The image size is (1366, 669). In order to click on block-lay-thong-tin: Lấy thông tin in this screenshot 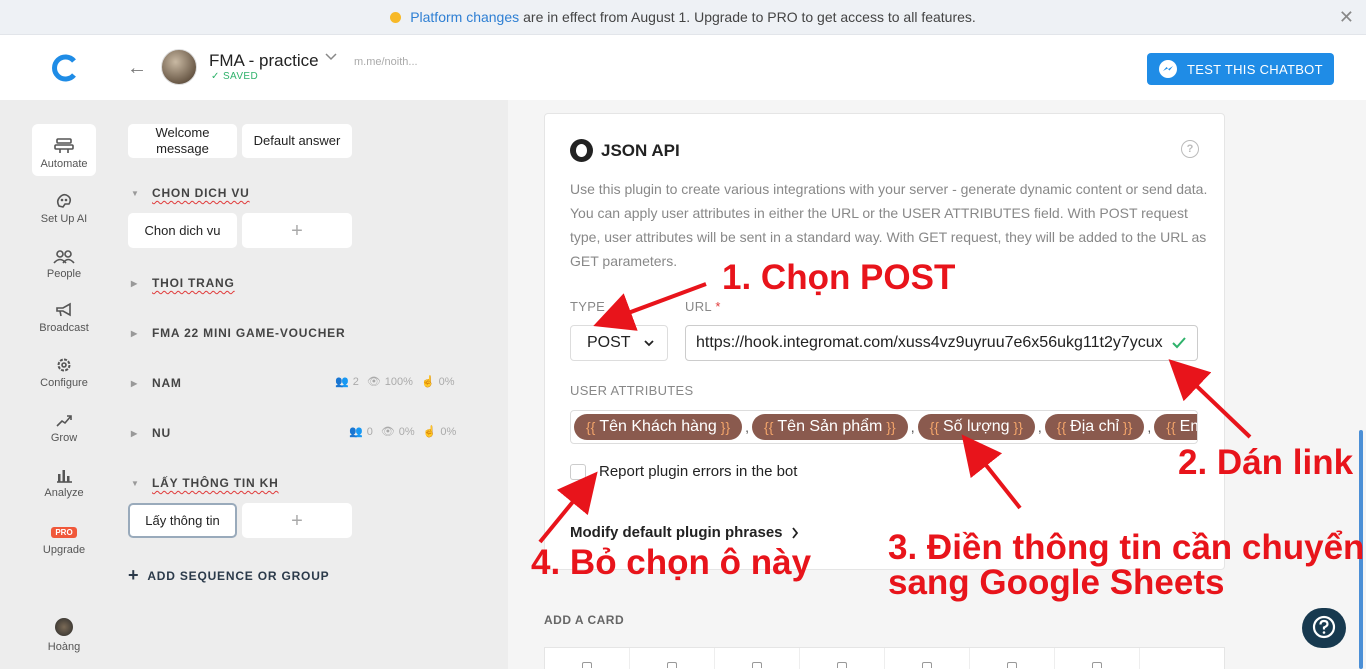, I will do `click(182, 520)`.